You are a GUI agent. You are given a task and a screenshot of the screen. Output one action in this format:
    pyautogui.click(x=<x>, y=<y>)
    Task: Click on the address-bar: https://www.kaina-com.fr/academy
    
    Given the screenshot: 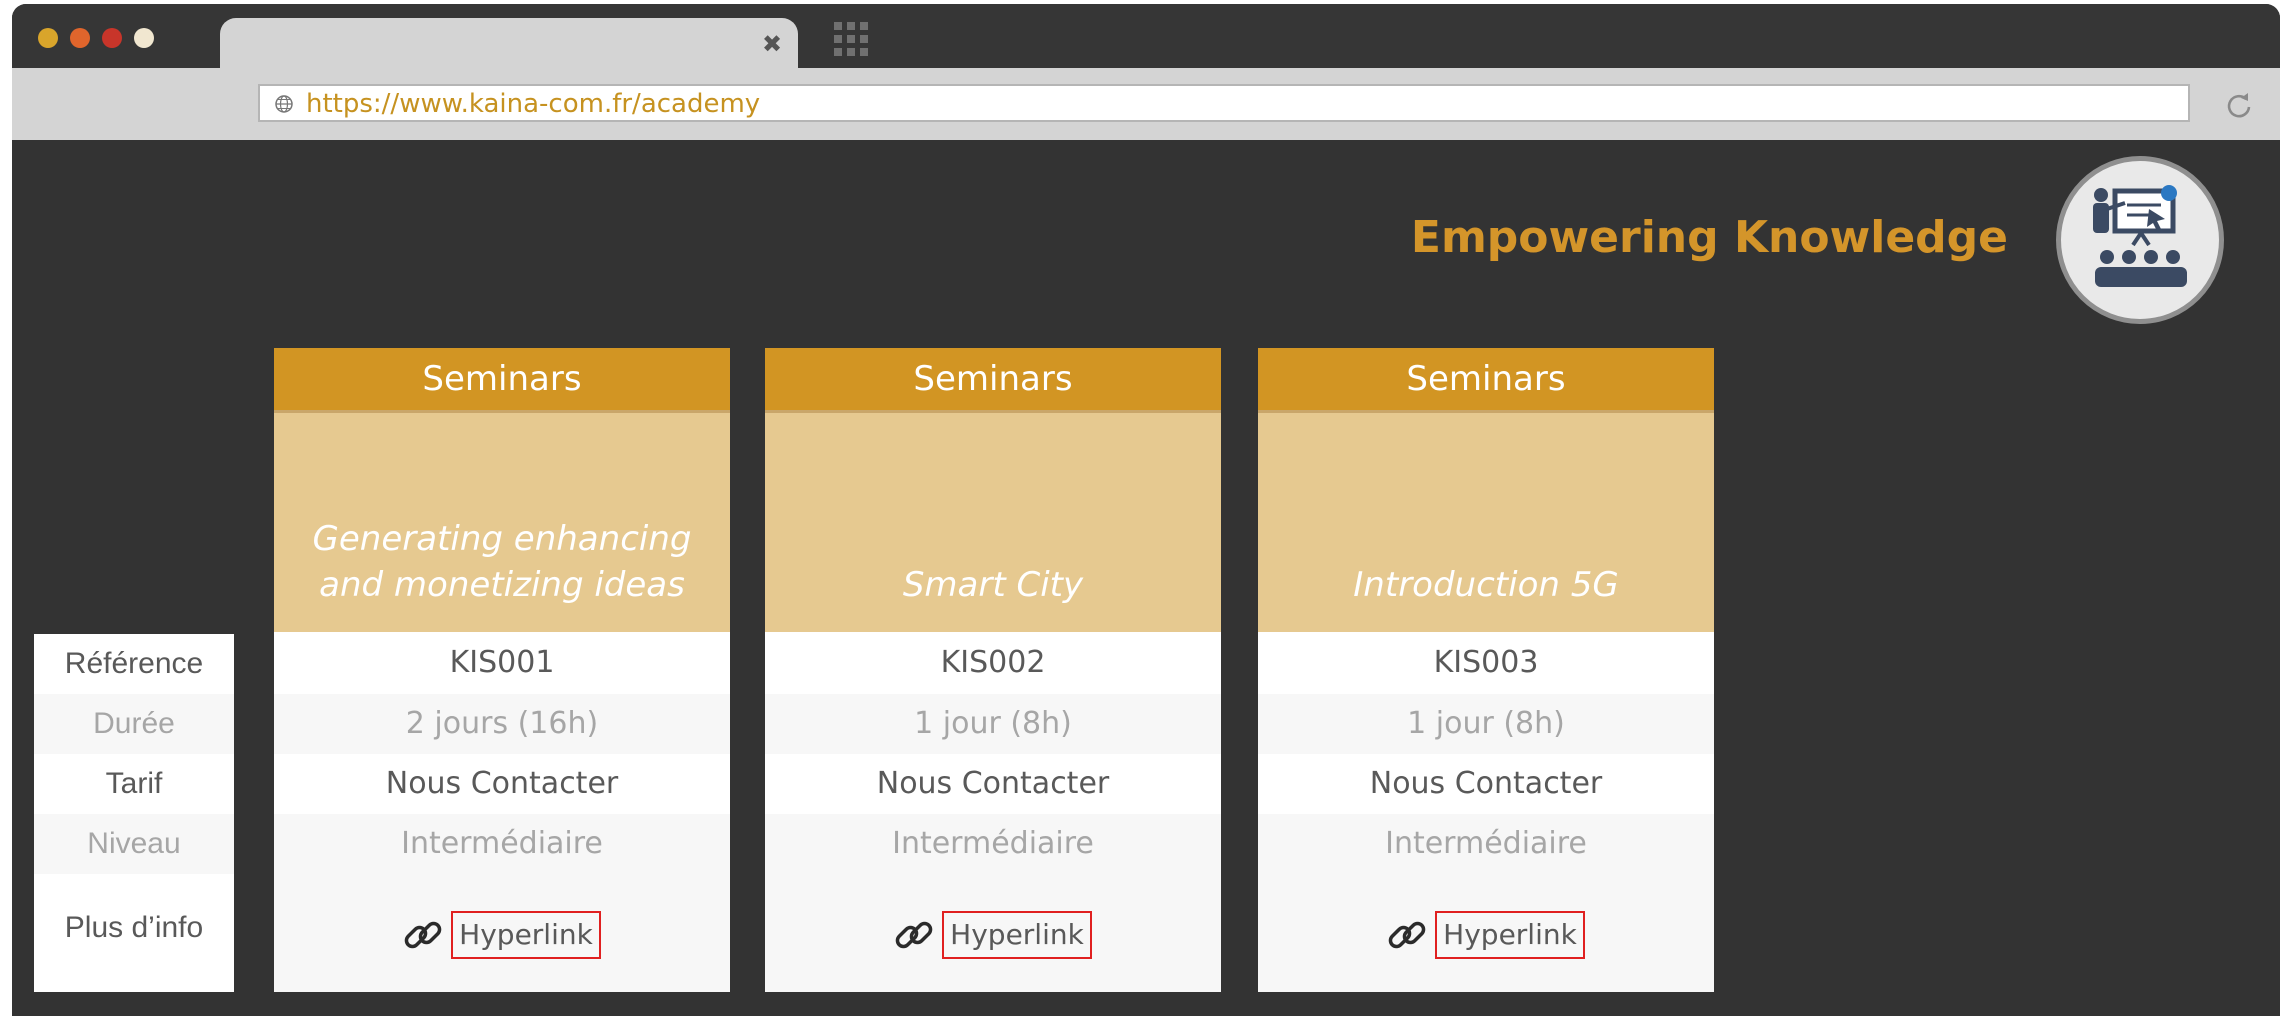 What is the action you would take?
    pyautogui.click(x=1224, y=103)
    